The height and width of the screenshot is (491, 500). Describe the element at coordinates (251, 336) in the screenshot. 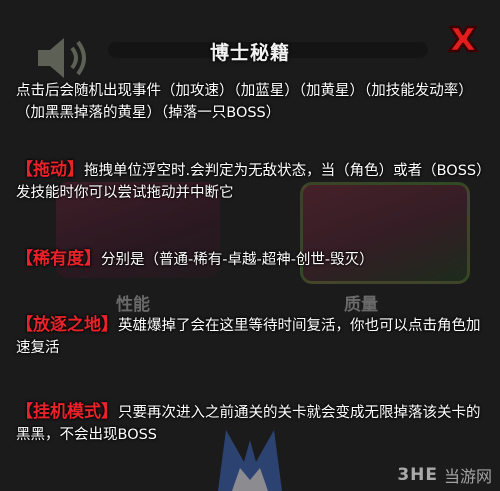

I see `exile-section: 【放逐之地】英雄爆掉了会在这里等待时间复活，你也可以点击角色加速复活` at that location.